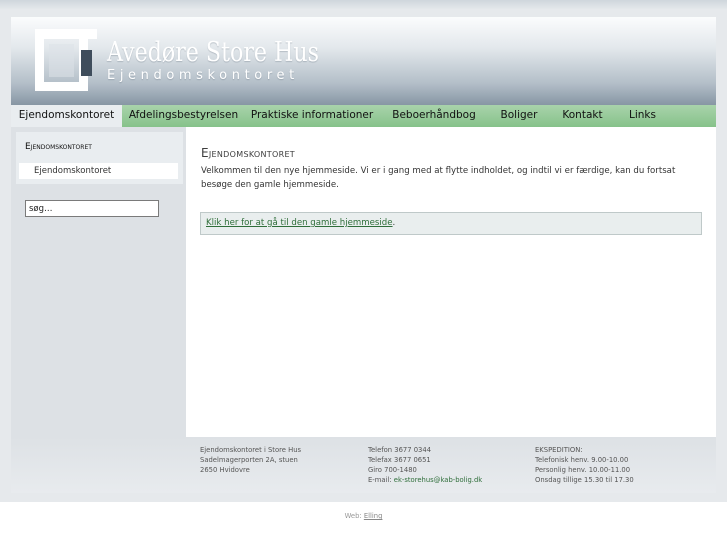 The image size is (727, 545). I want to click on nav-item-beboerhaandbog: Beboerhåndbog, so click(434, 116).